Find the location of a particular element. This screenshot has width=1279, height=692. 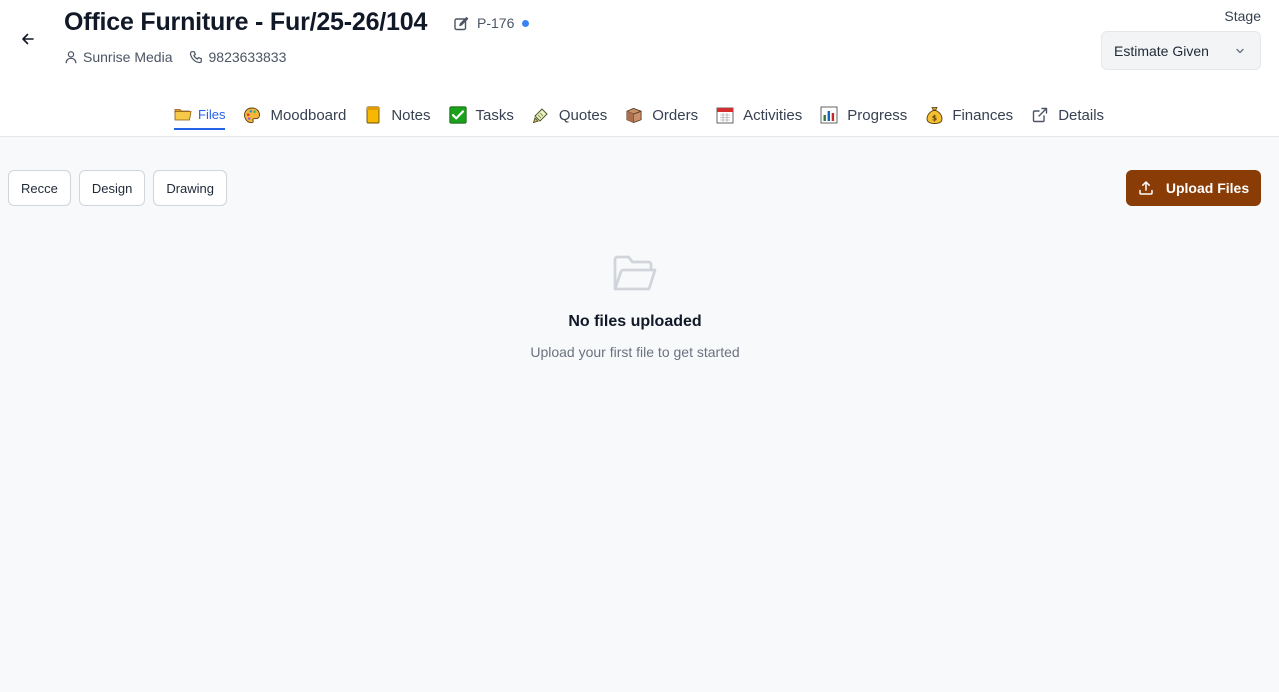

back-button is located at coordinates (28, 39).